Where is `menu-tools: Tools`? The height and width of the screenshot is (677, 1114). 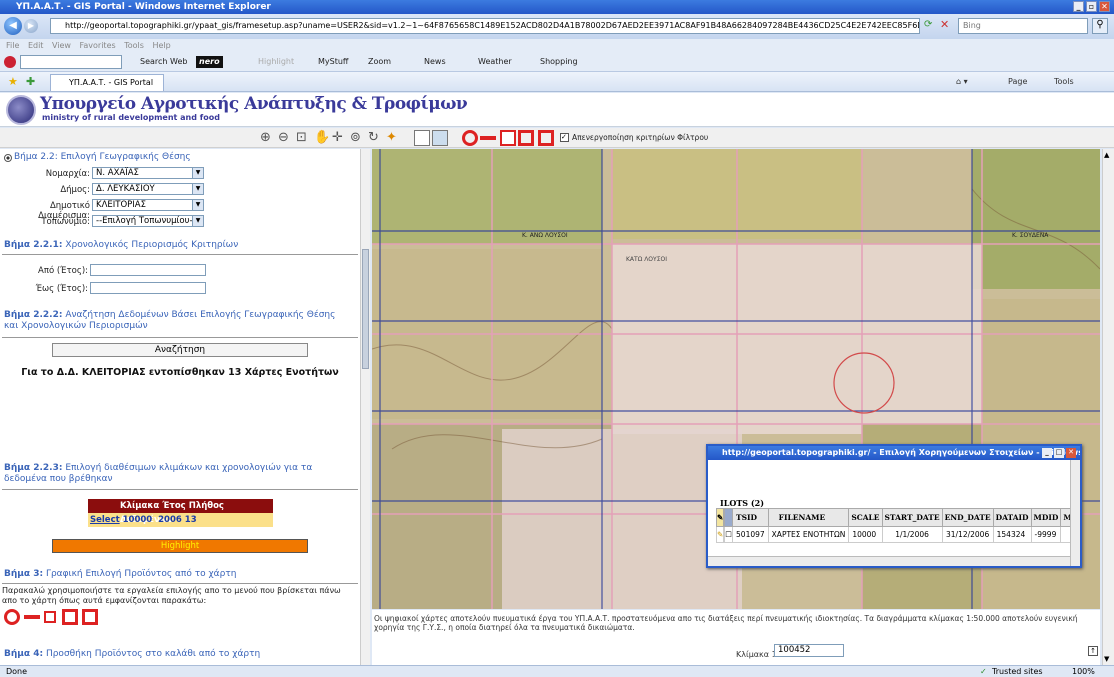
menu-tools: Tools is located at coordinates (134, 45).